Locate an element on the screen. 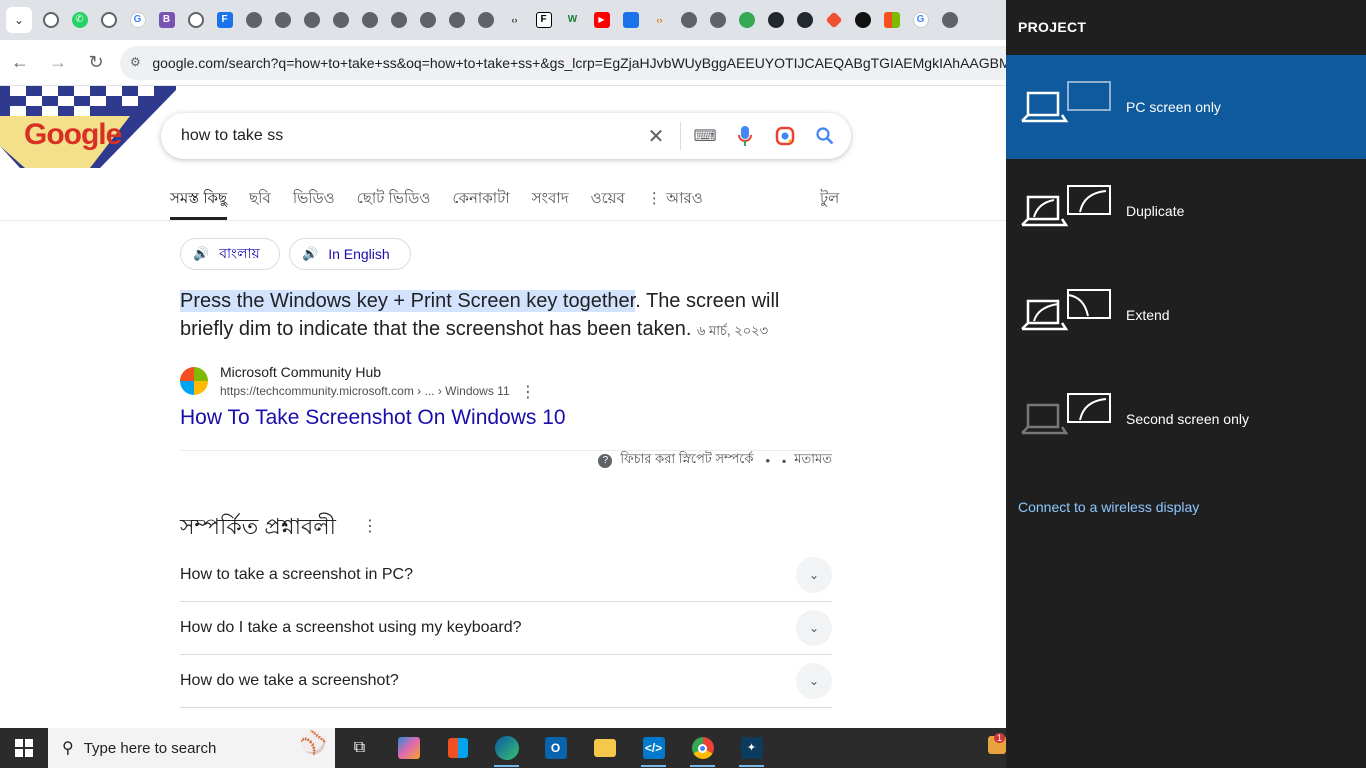  tab-images: ছবি is located at coordinates (260, 202).